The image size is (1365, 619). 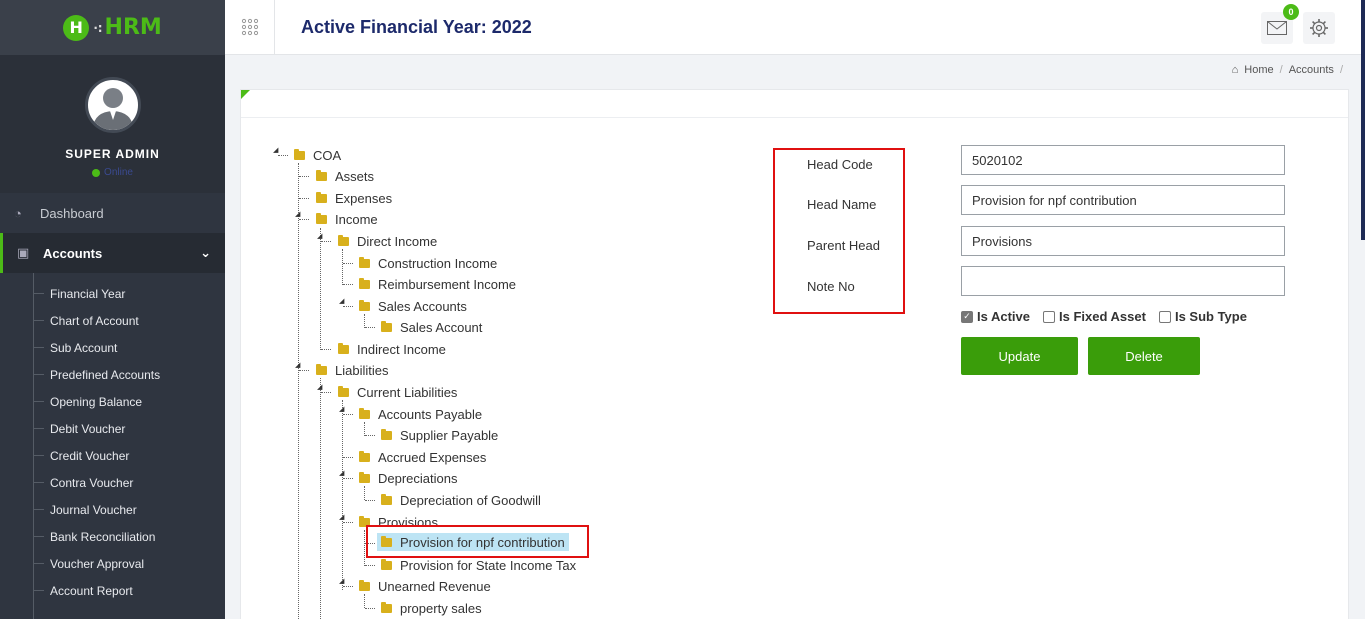 What do you see at coordinates (129, 347) in the screenshot?
I see `submenu-sub-account: Sub Account` at bounding box center [129, 347].